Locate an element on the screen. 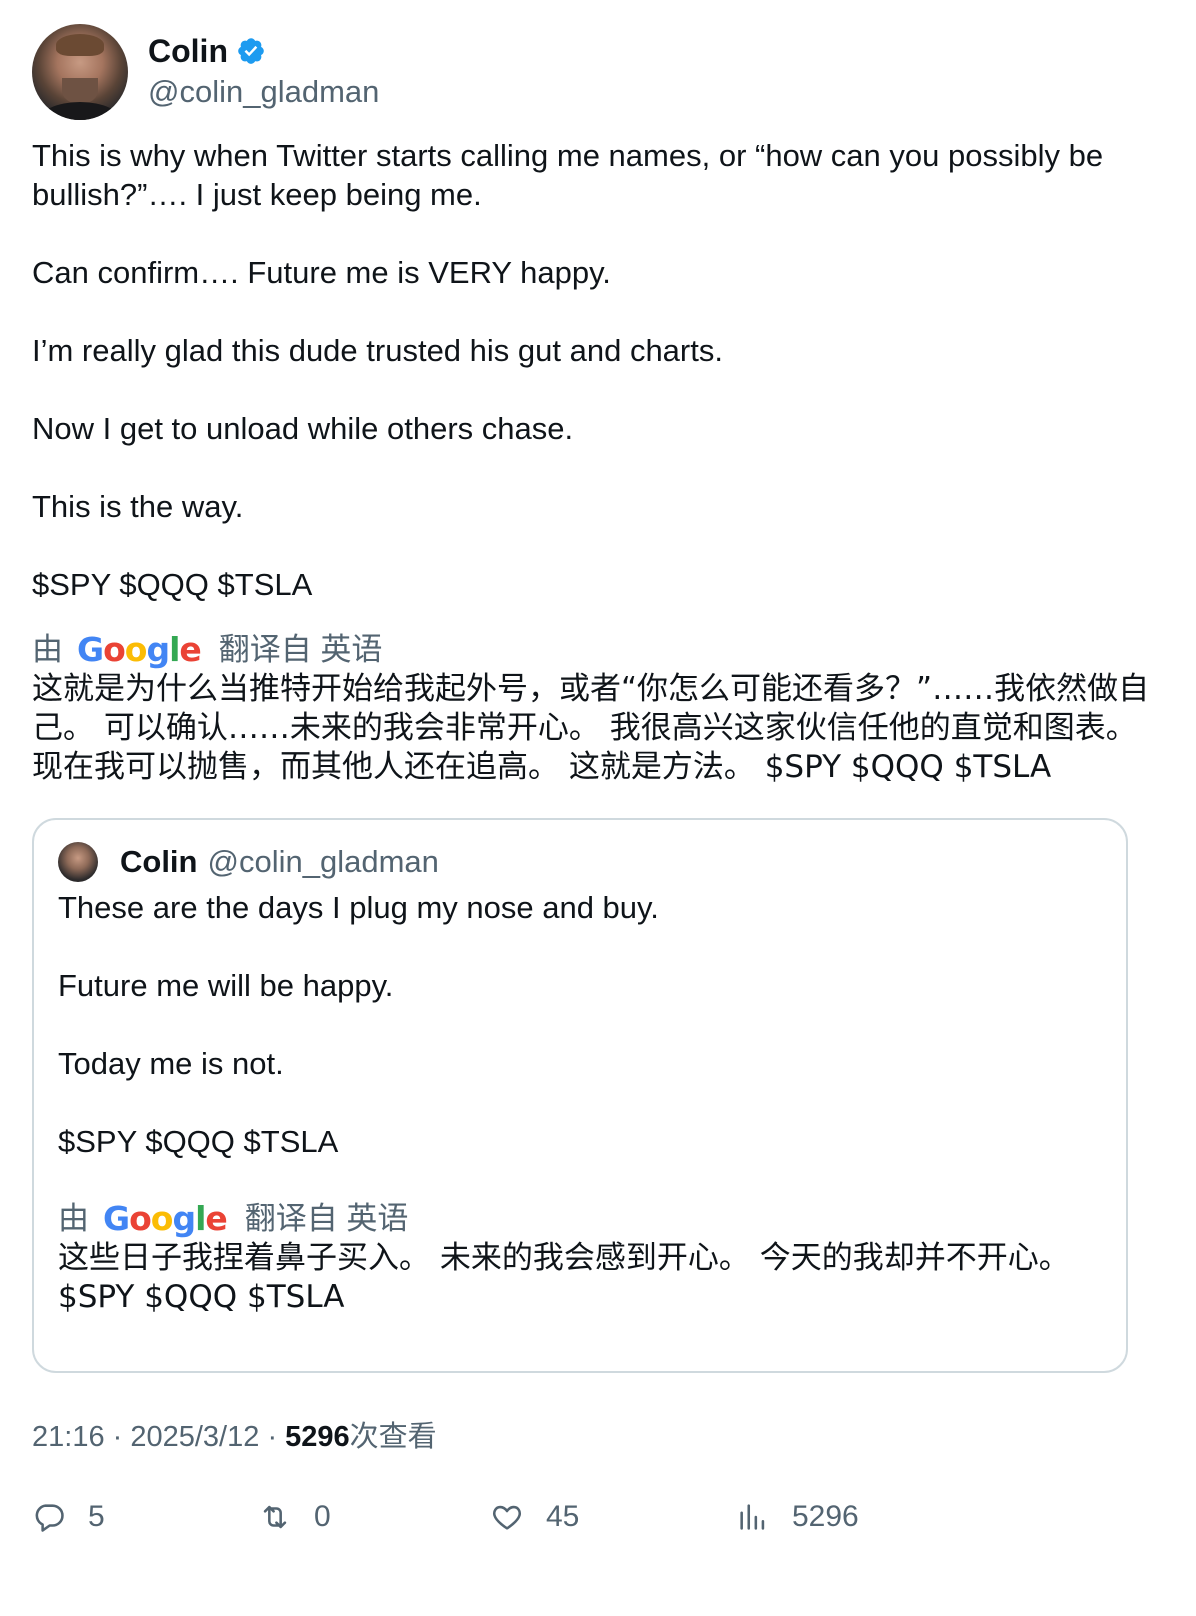 This screenshot has width=1196, height=1616. quoted-author-handle: @colin_gladman is located at coordinates (323, 861).